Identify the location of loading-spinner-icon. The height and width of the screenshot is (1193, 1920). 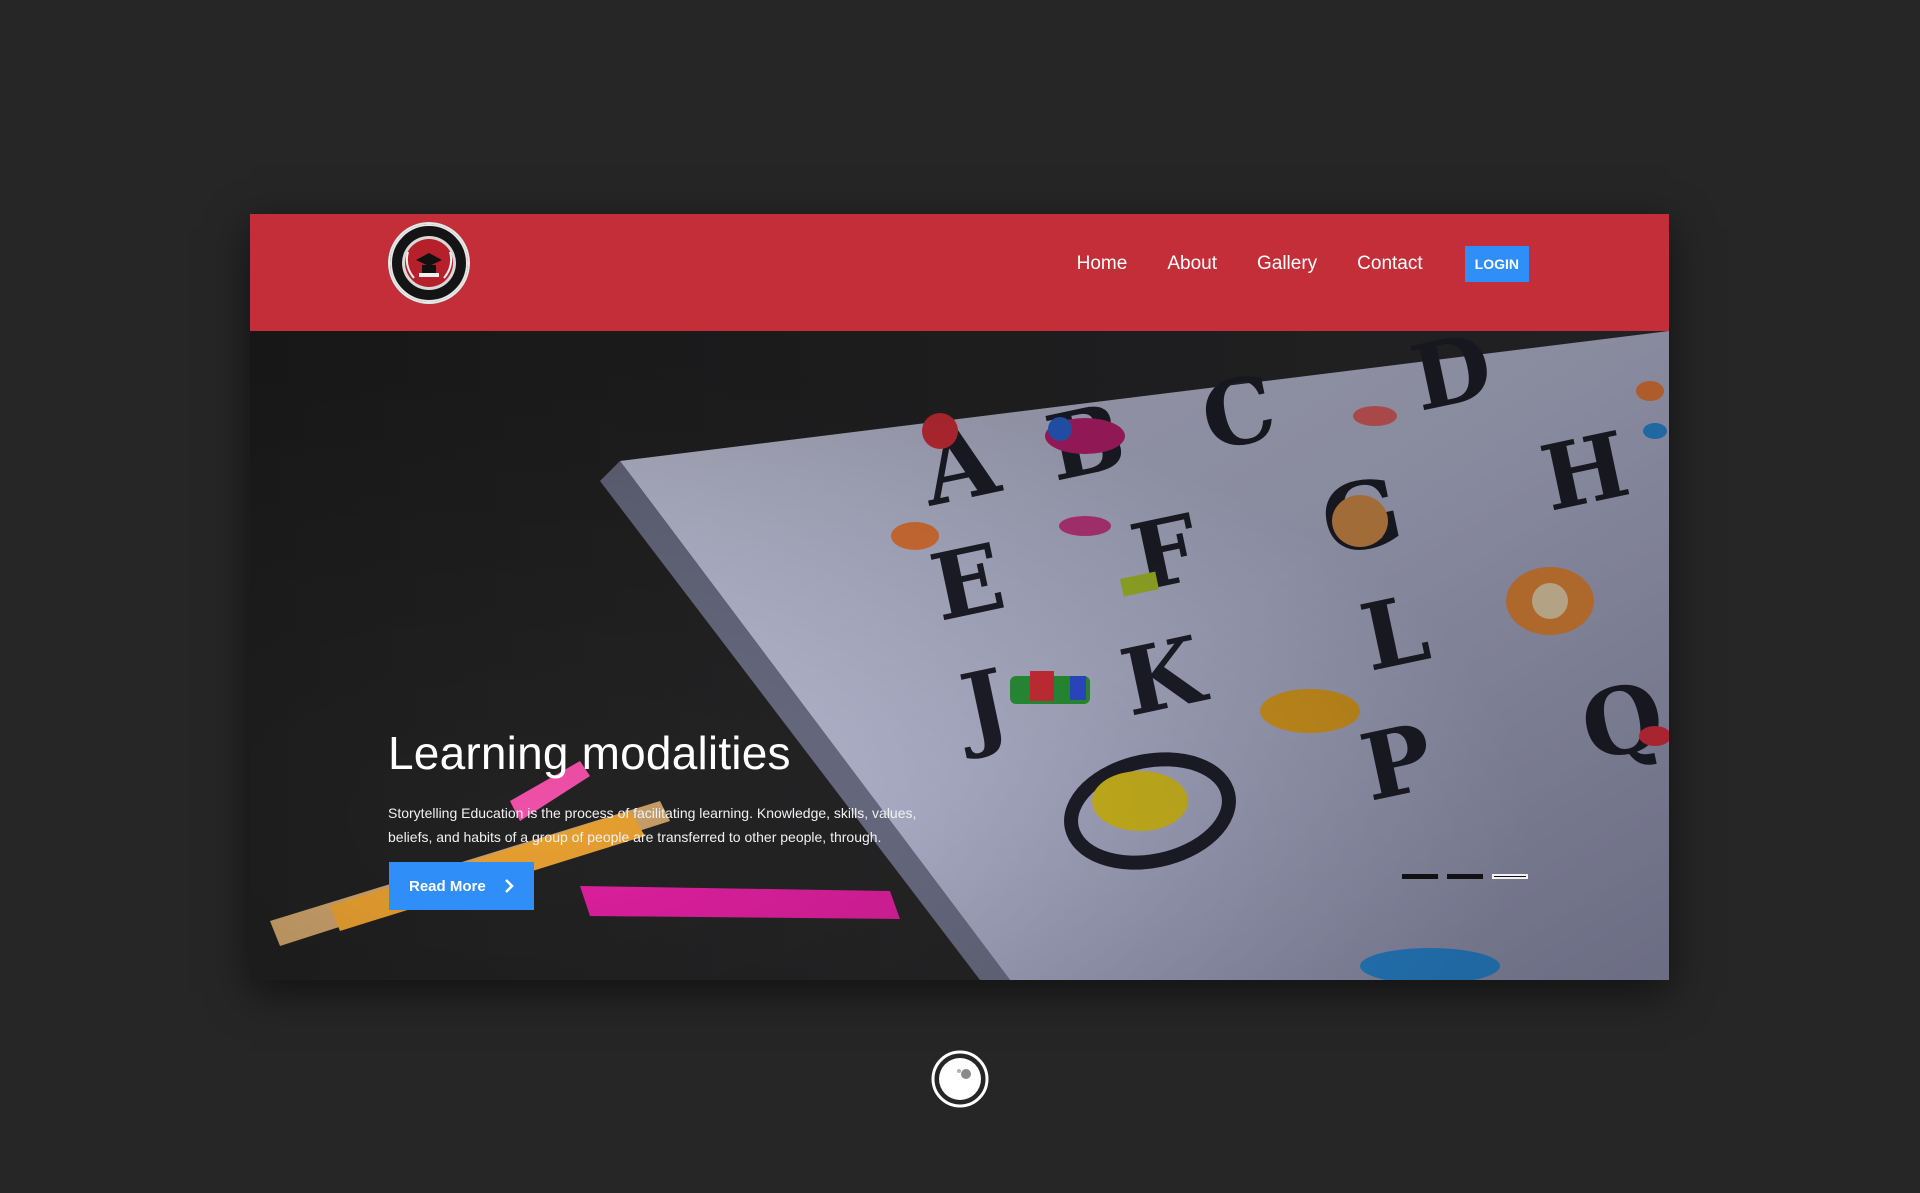
(960, 1079).